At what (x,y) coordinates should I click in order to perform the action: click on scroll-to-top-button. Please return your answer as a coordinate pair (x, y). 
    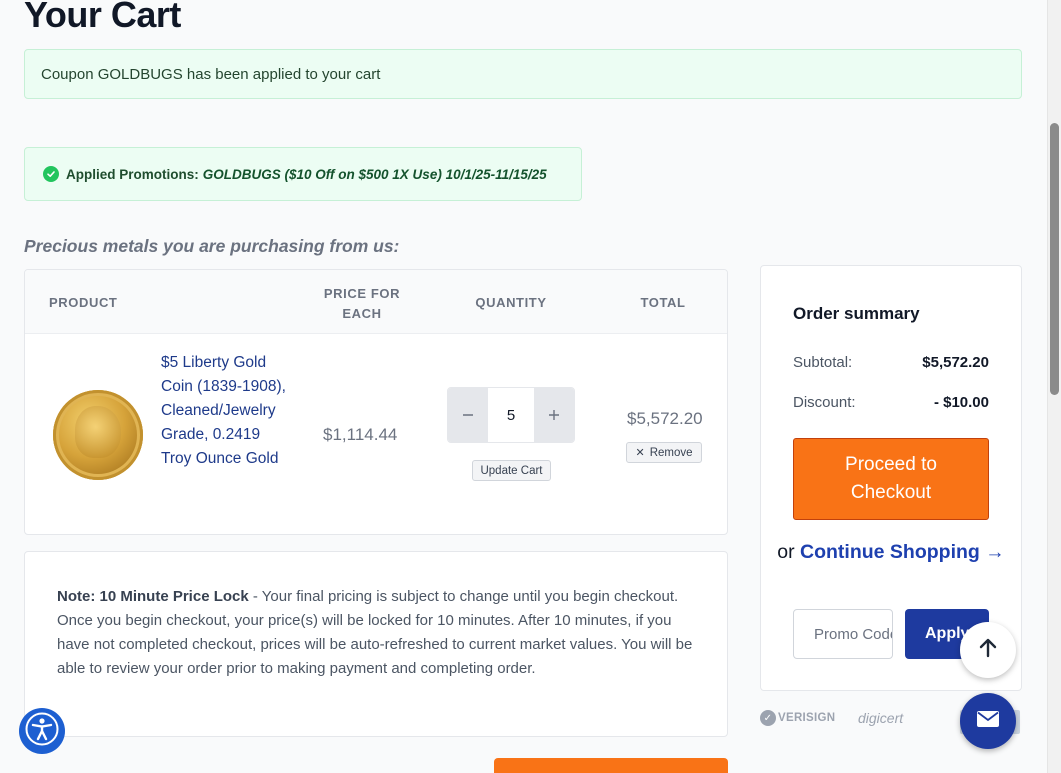
    Looking at the image, I should click on (988, 650).